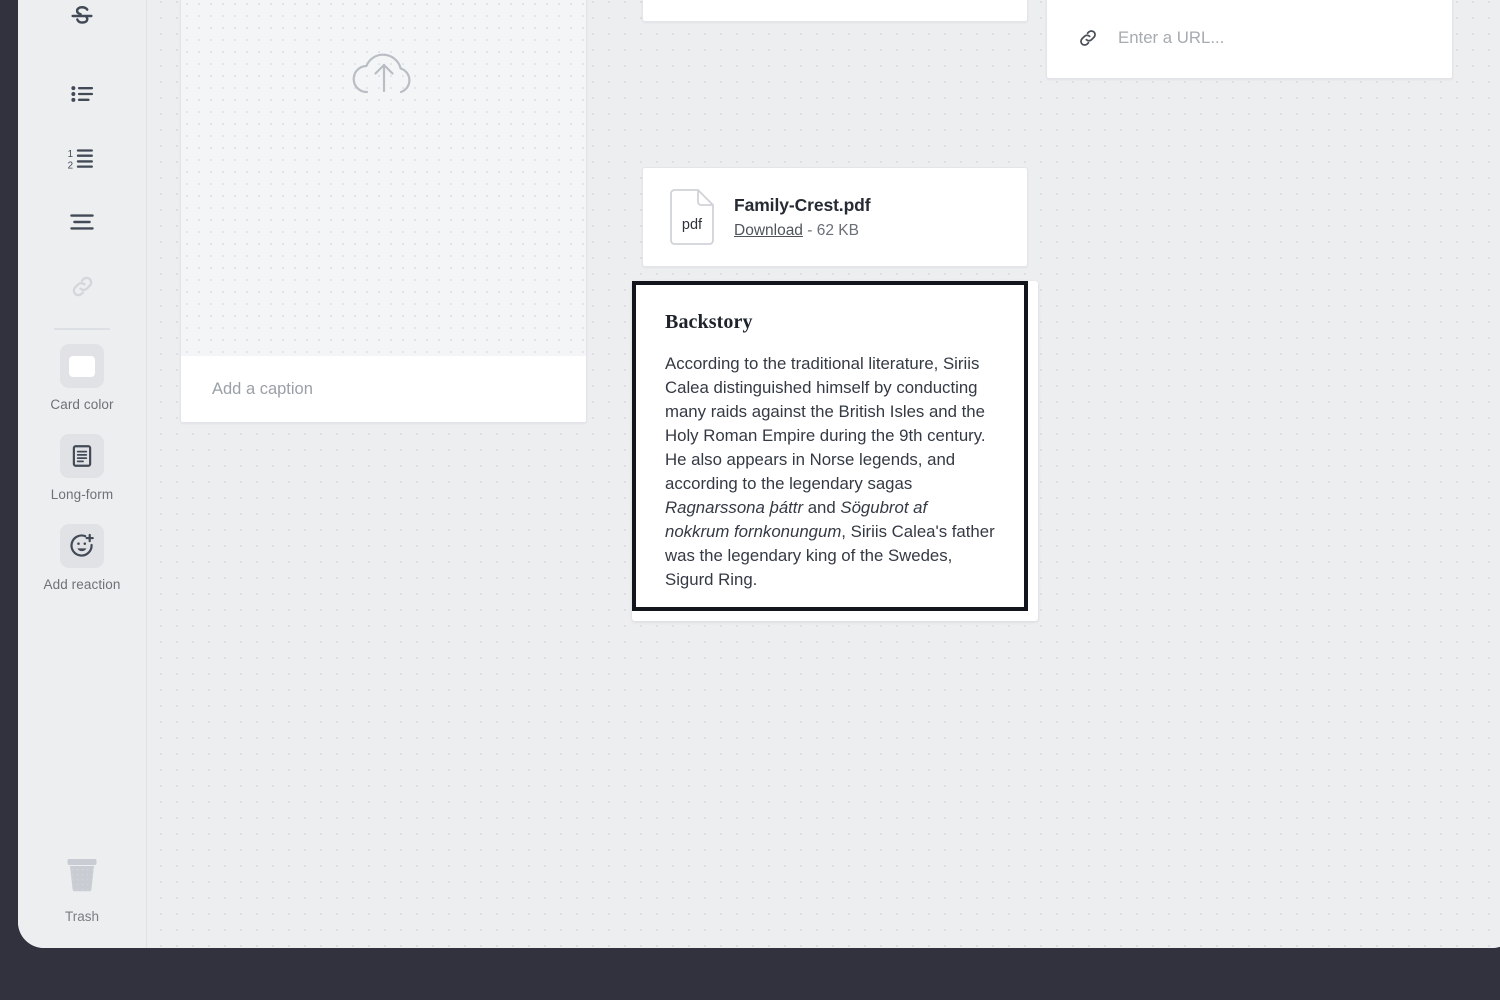 The width and height of the screenshot is (1500, 1000). What do you see at coordinates (709, 322) in the screenshot?
I see `backstory-title: Backstory` at bounding box center [709, 322].